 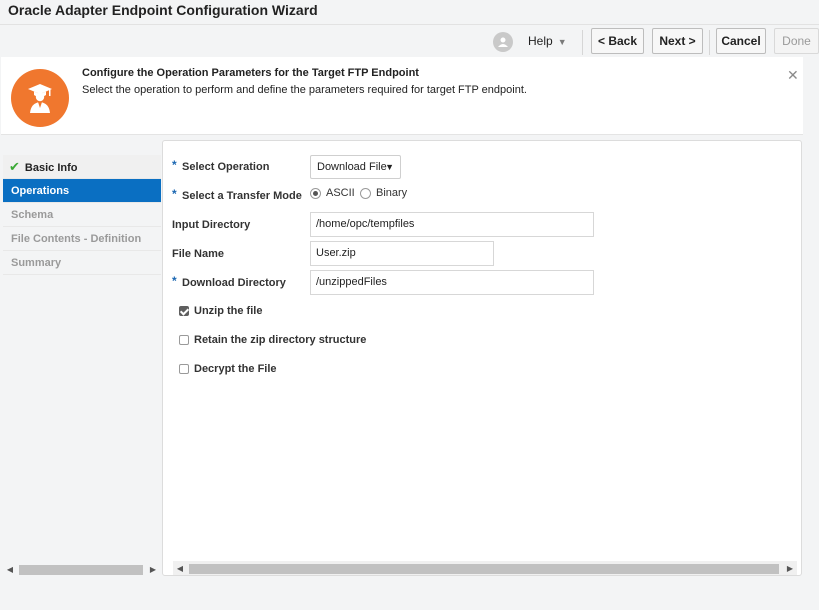 I want to click on graduate-user-icon, so click(x=40, y=98).